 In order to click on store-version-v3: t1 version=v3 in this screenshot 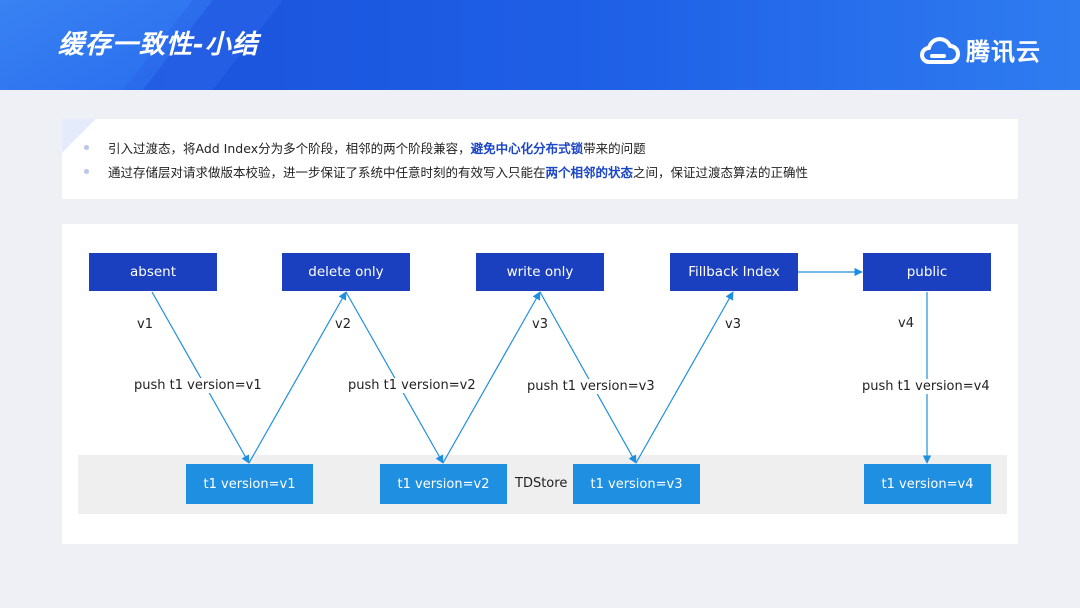, I will do `click(636, 484)`.